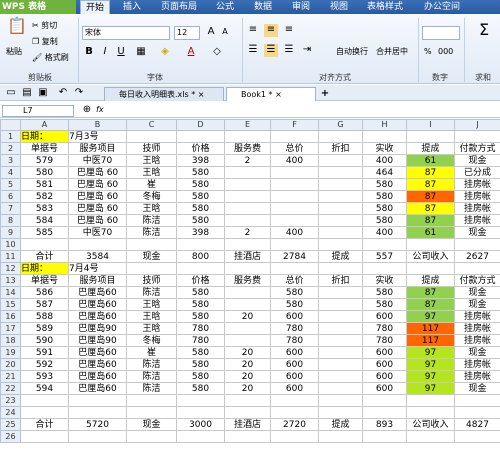 The height and width of the screenshot is (456, 500). Describe the element at coordinates (10, 172) in the screenshot. I see `row-header: 4` at that location.